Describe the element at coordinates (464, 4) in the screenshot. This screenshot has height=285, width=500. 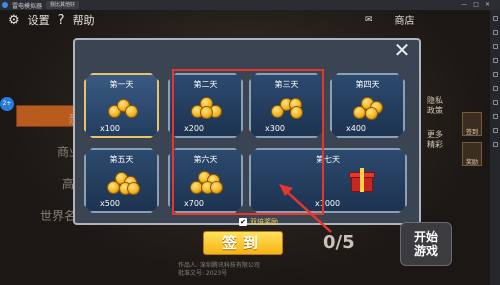
I see `minimize-icon: —` at that location.